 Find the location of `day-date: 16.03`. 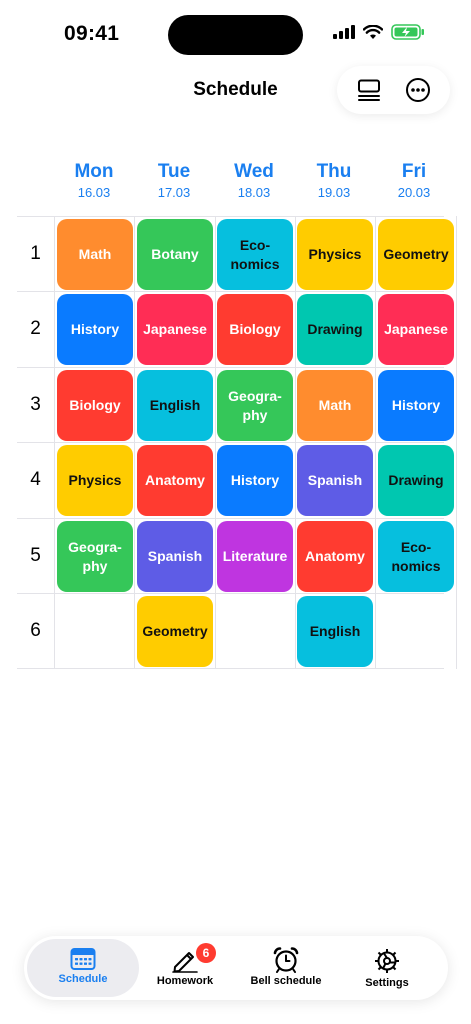

day-date: 16.03 is located at coordinates (94, 192).